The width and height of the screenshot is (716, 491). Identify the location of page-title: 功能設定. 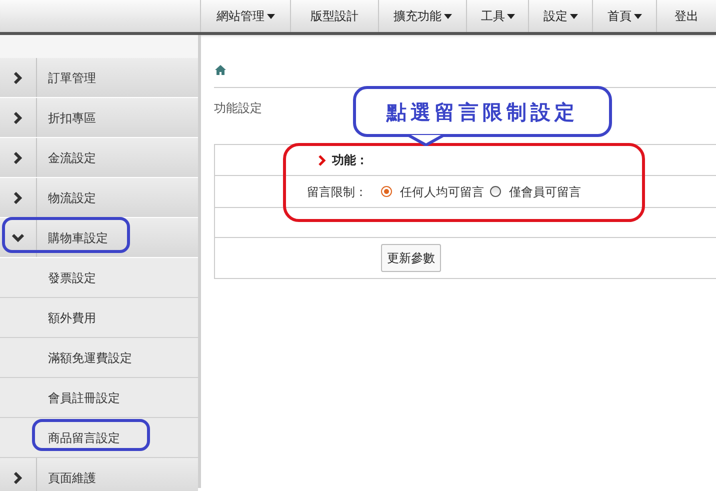
(238, 108).